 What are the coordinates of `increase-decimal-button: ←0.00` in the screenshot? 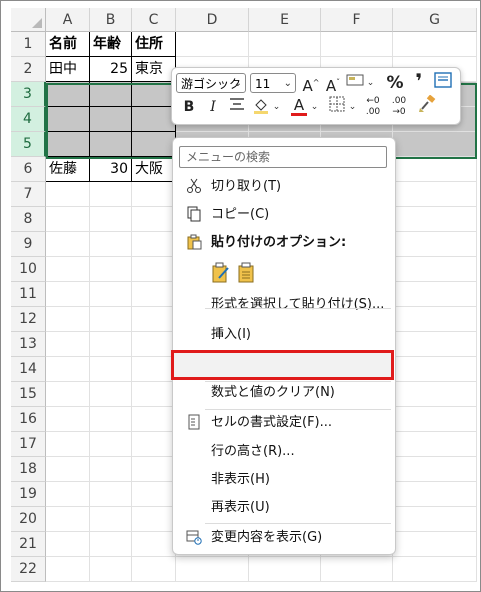 It's located at (373, 107).